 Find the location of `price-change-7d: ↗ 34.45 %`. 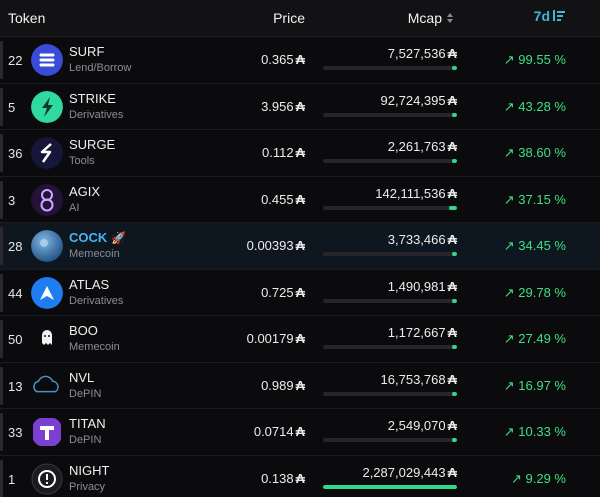

price-change-7d: ↗ 34.45 % is located at coordinates (534, 245).